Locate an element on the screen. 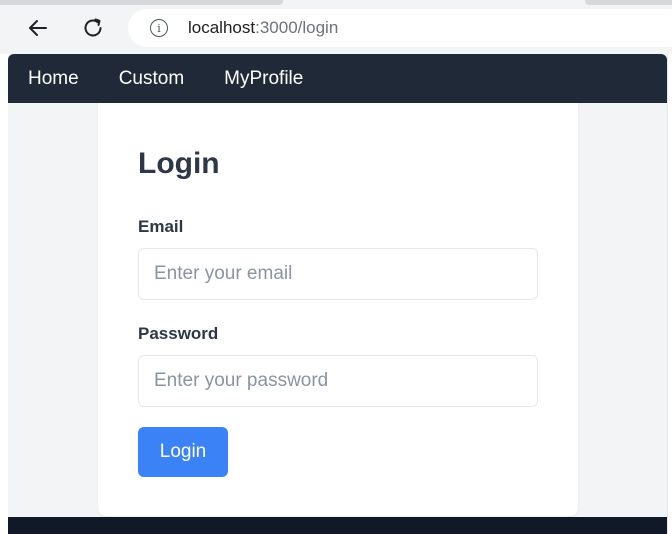 Image resolution: width=672 pixels, height=534 pixels. nav-link-custom: Custom is located at coordinates (151, 79).